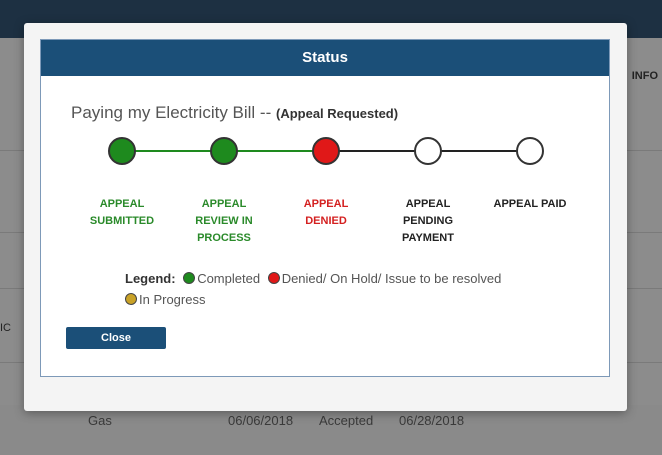  I want to click on bill-name: Paying my Electricity Bill --, so click(171, 112).